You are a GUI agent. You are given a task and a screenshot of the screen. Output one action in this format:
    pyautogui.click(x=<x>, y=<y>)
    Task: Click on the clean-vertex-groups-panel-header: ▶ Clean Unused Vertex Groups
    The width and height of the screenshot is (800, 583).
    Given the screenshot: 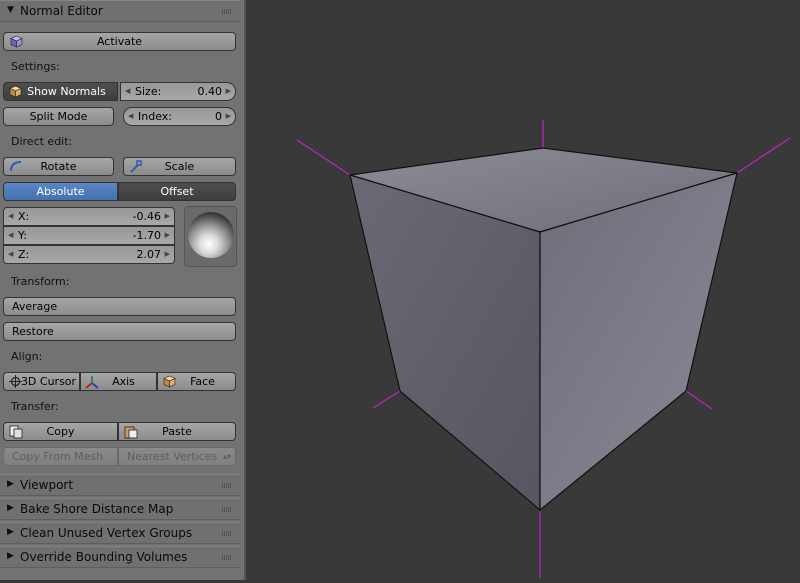 What is the action you would take?
    pyautogui.click(x=120, y=533)
    